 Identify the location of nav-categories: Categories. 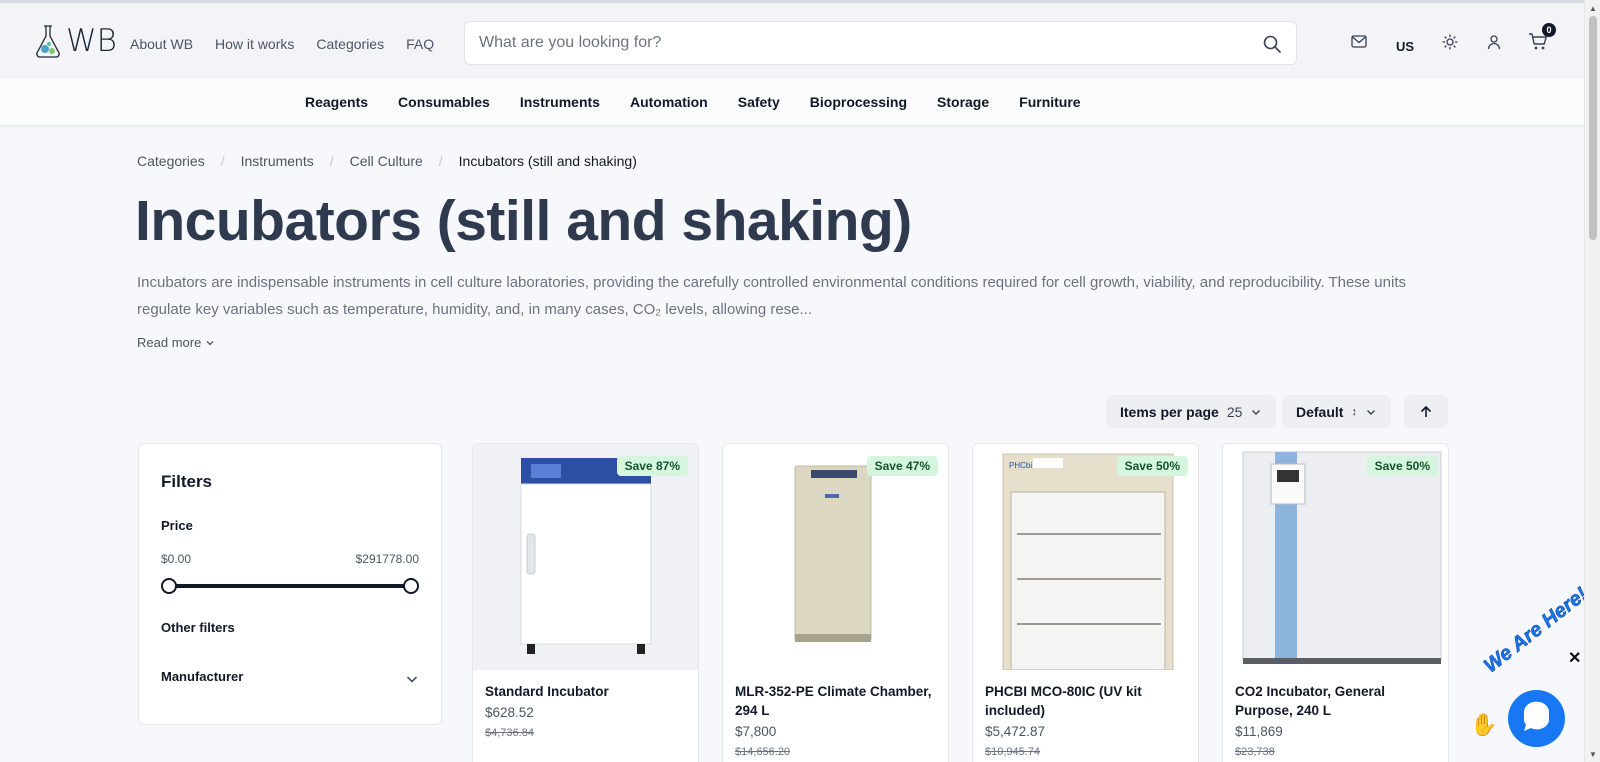
(350, 44).